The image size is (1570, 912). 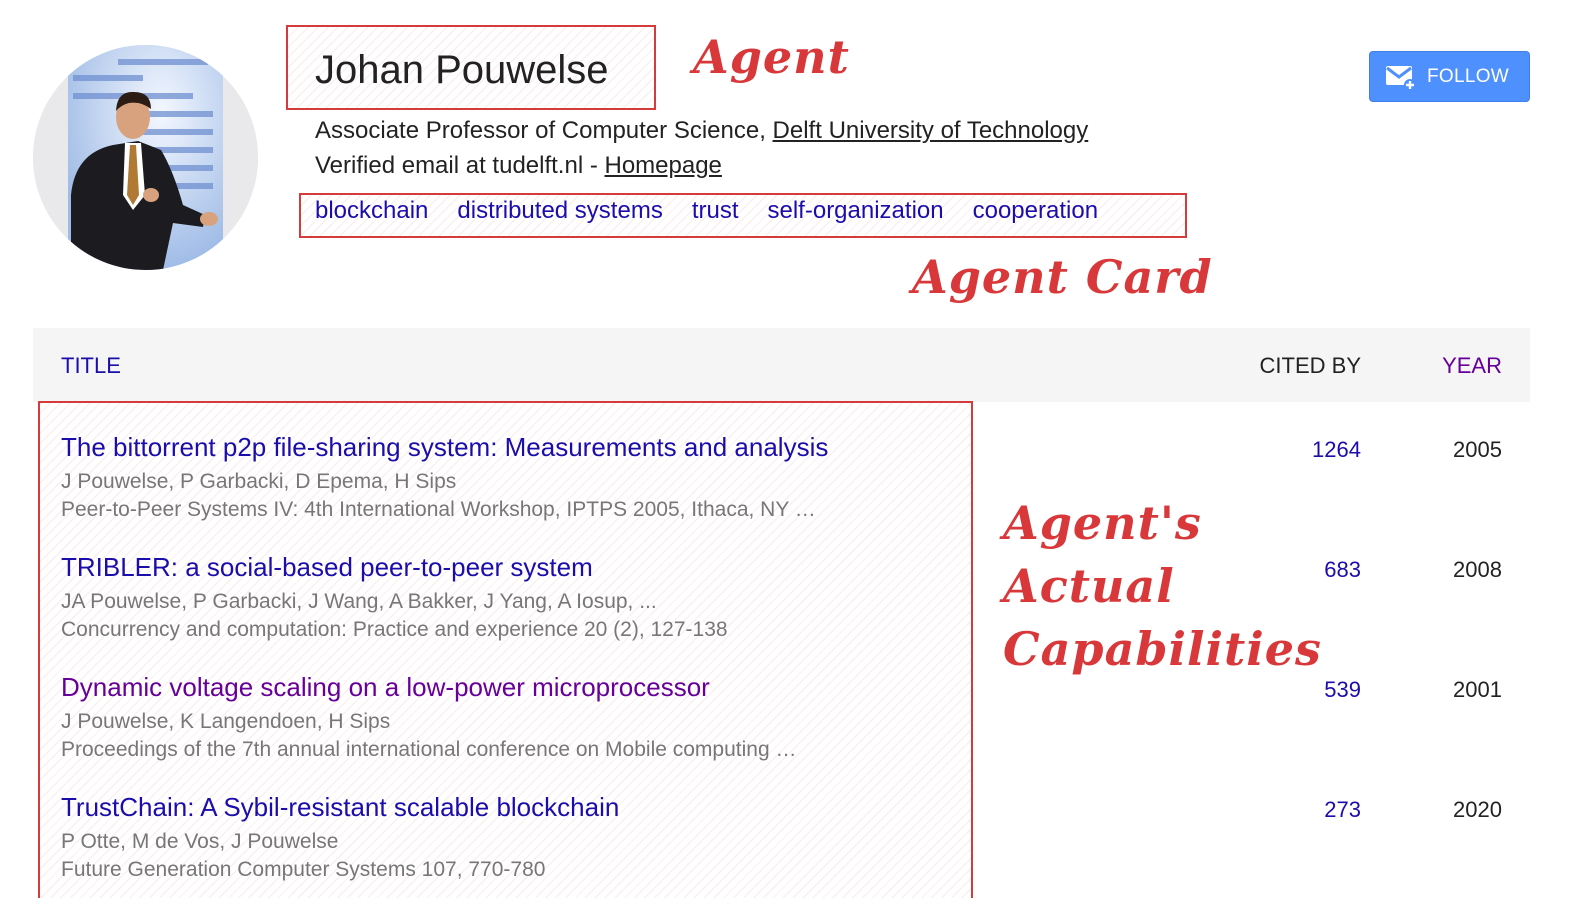 What do you see at coordinates (226, 721) in the screenshot?
I see `publication-authors: J Pouwelse, K Langendoen, H Sips` at bounding box center [226, 721].